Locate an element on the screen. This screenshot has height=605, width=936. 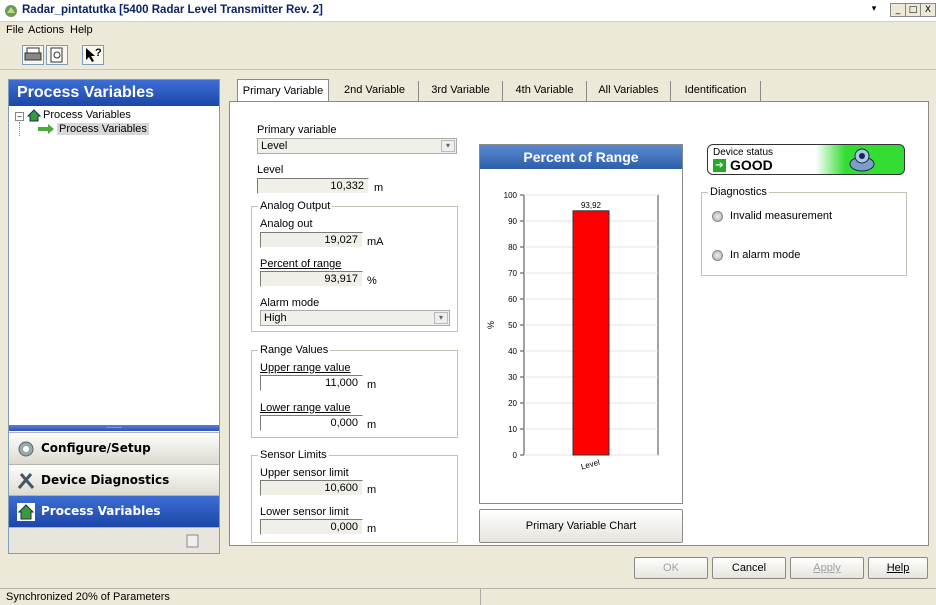
tab-all-variables: All Variables is located at coordinates (629, 91).